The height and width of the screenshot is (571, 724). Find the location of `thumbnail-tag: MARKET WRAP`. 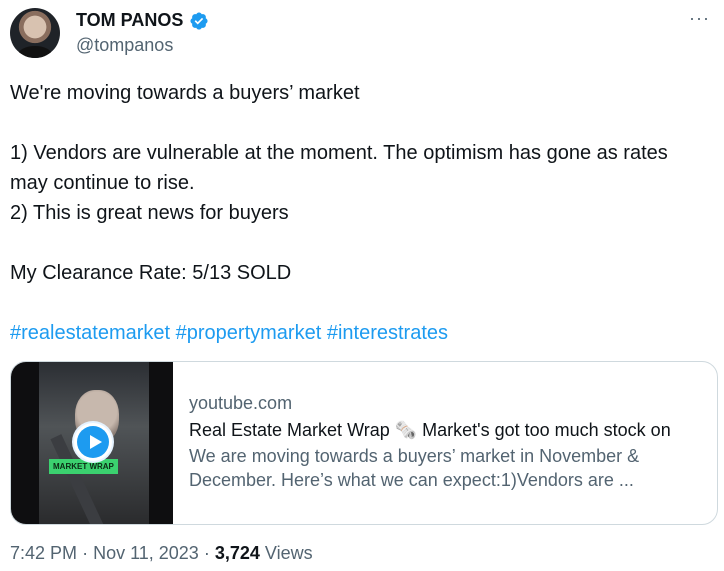

thumbnail-tag: MARKET WRAP is located at coordinates (83, 466).